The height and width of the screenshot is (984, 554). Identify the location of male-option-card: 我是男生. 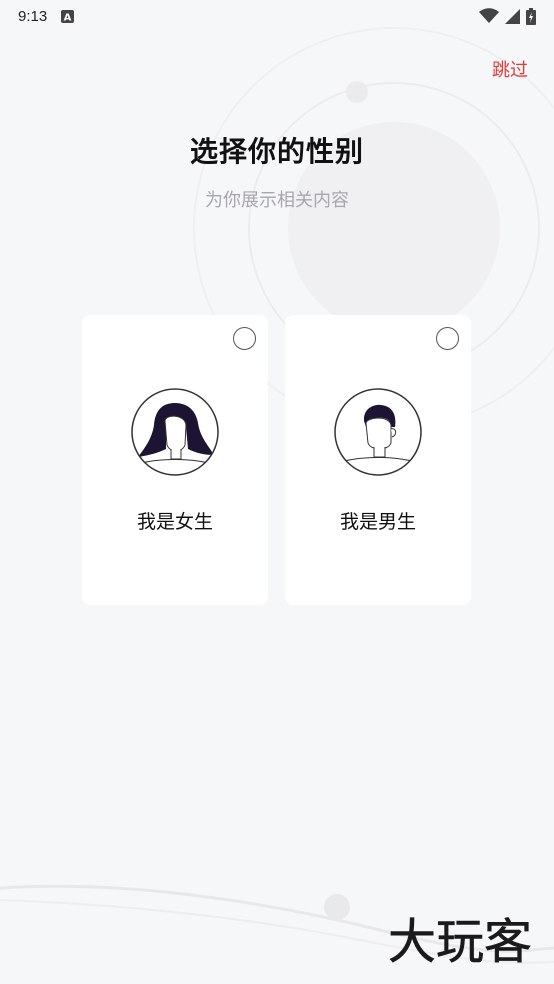
(378, 460).